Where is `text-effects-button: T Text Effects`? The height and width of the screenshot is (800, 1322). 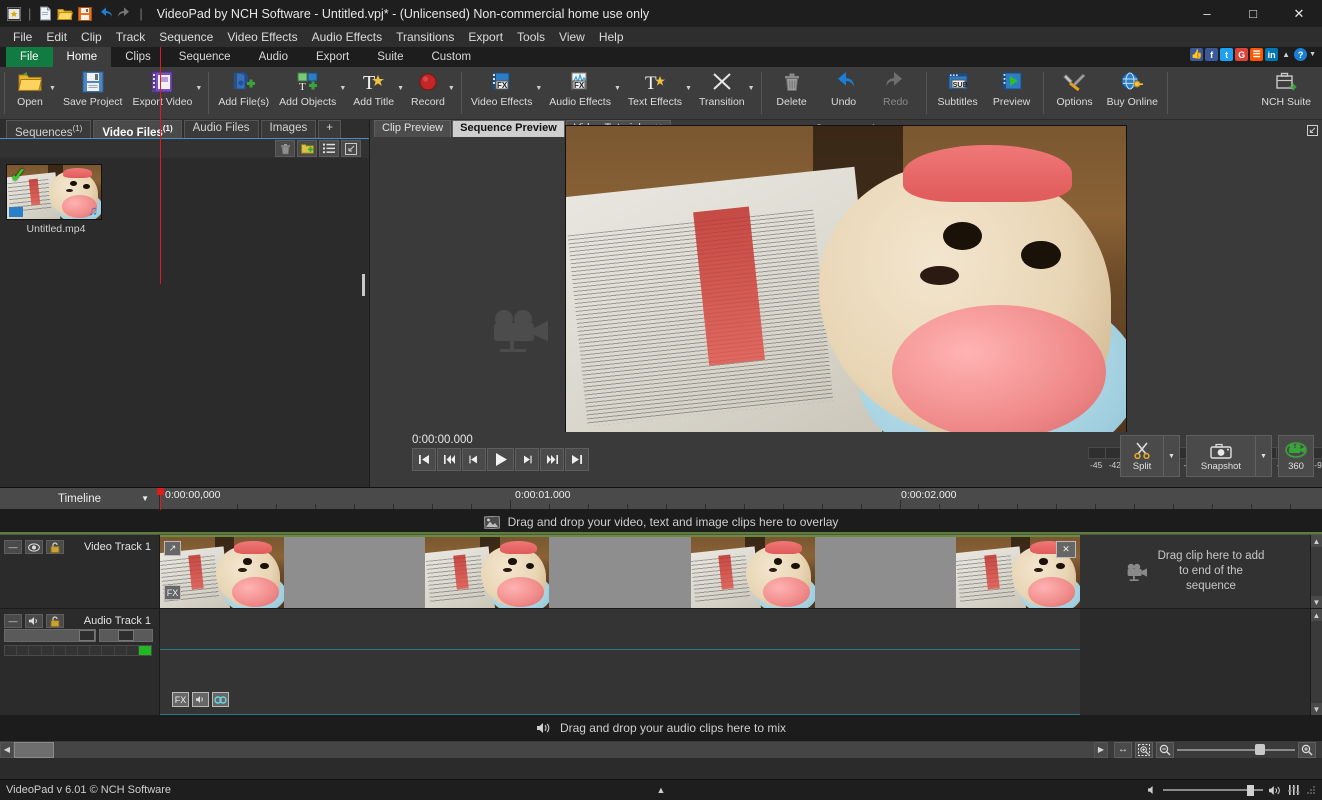
text-effects-button: T Text Effects is located at coordinates (655, 87).